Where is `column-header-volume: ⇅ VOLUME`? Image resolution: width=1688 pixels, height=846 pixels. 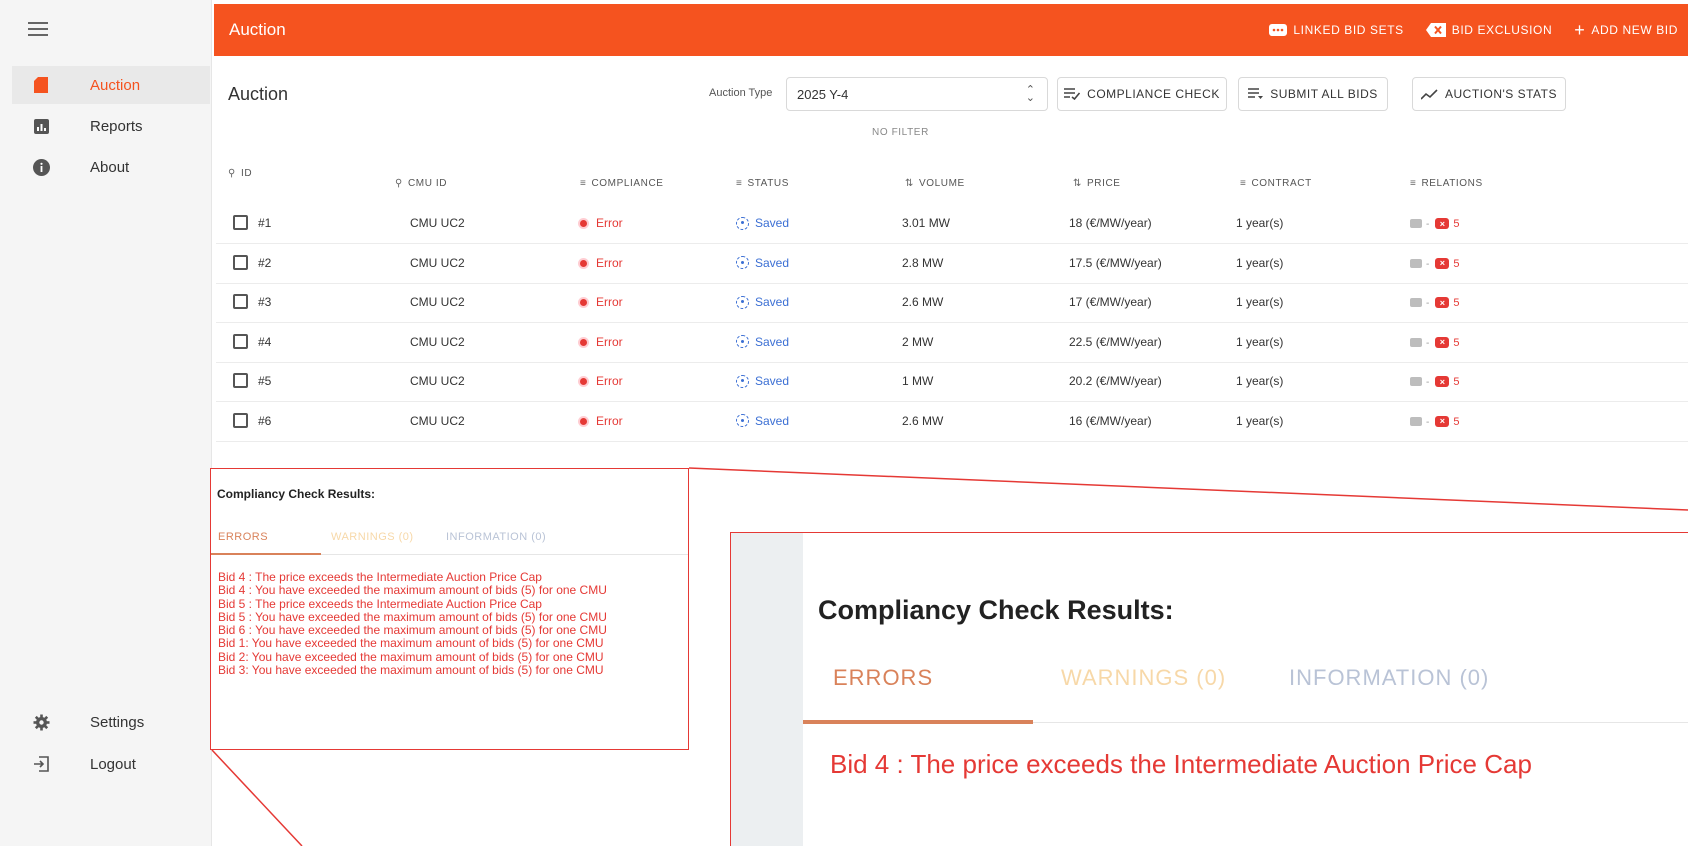
column-header-volume: ⇅ VOLUME is located at coordinates (935, 183).